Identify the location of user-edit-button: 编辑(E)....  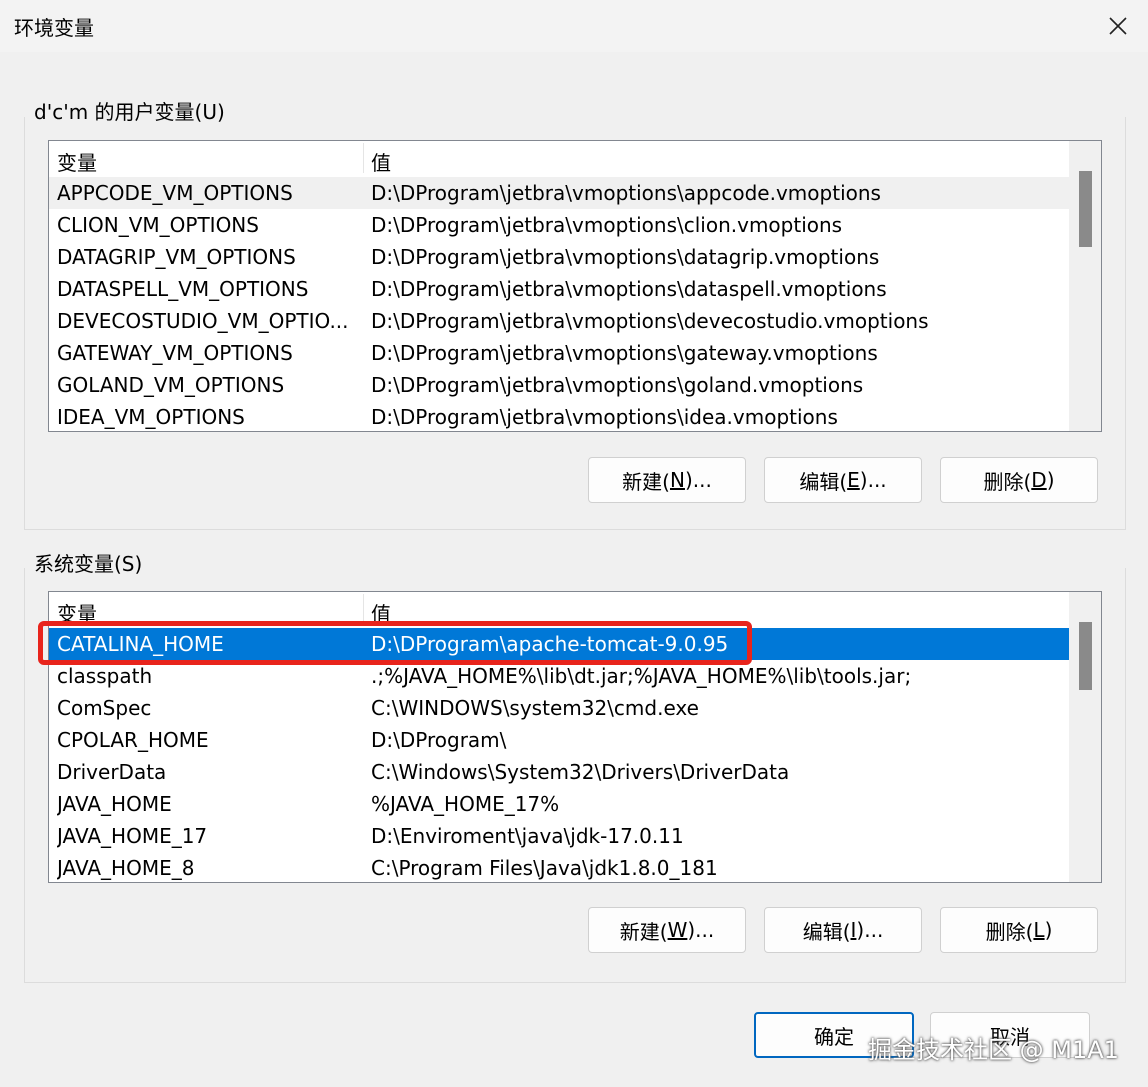
(843, 480).